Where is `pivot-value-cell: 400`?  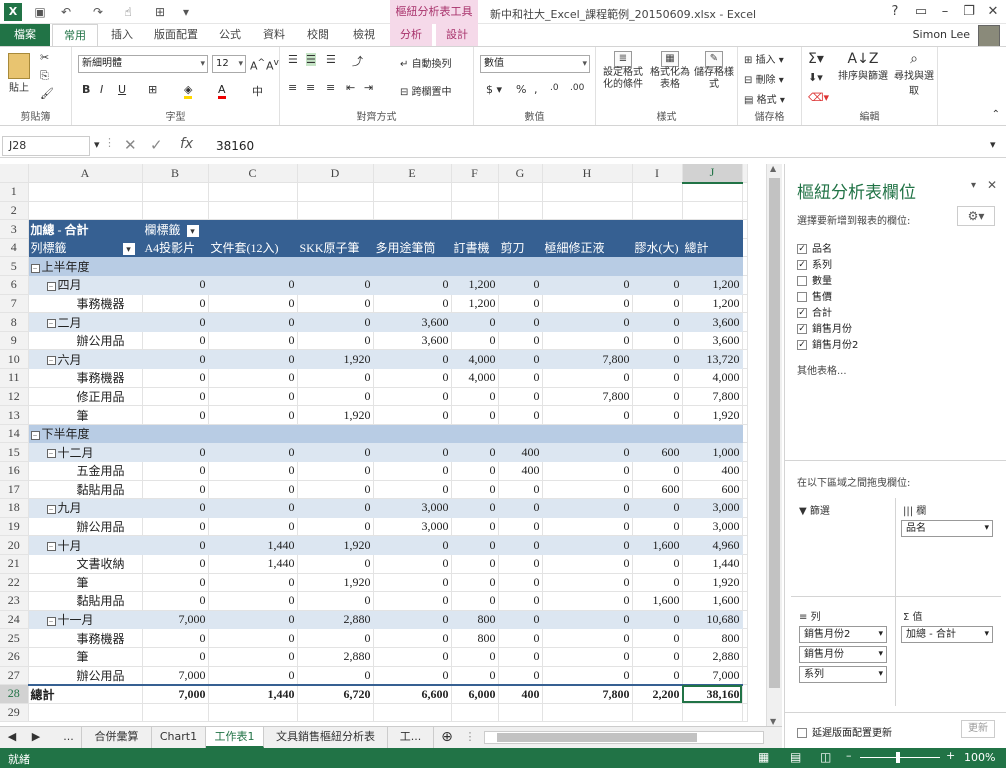
pivot-value-cell: 400 is located at coordinates (520, 693).